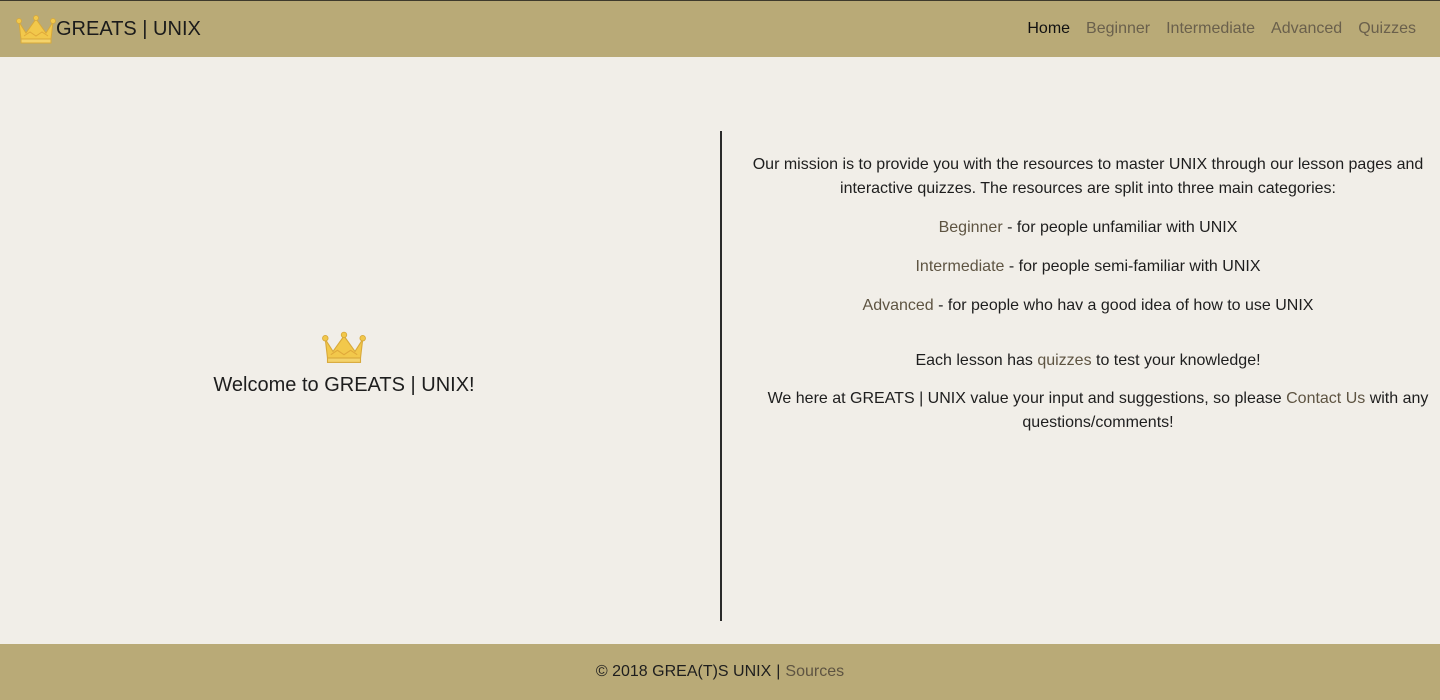 This screenshot has width=1440, height=700. Describe the element at coordinates (1210, 29) in the screenshot. I see `nav-link-intermediate: Intermediate` at that location.